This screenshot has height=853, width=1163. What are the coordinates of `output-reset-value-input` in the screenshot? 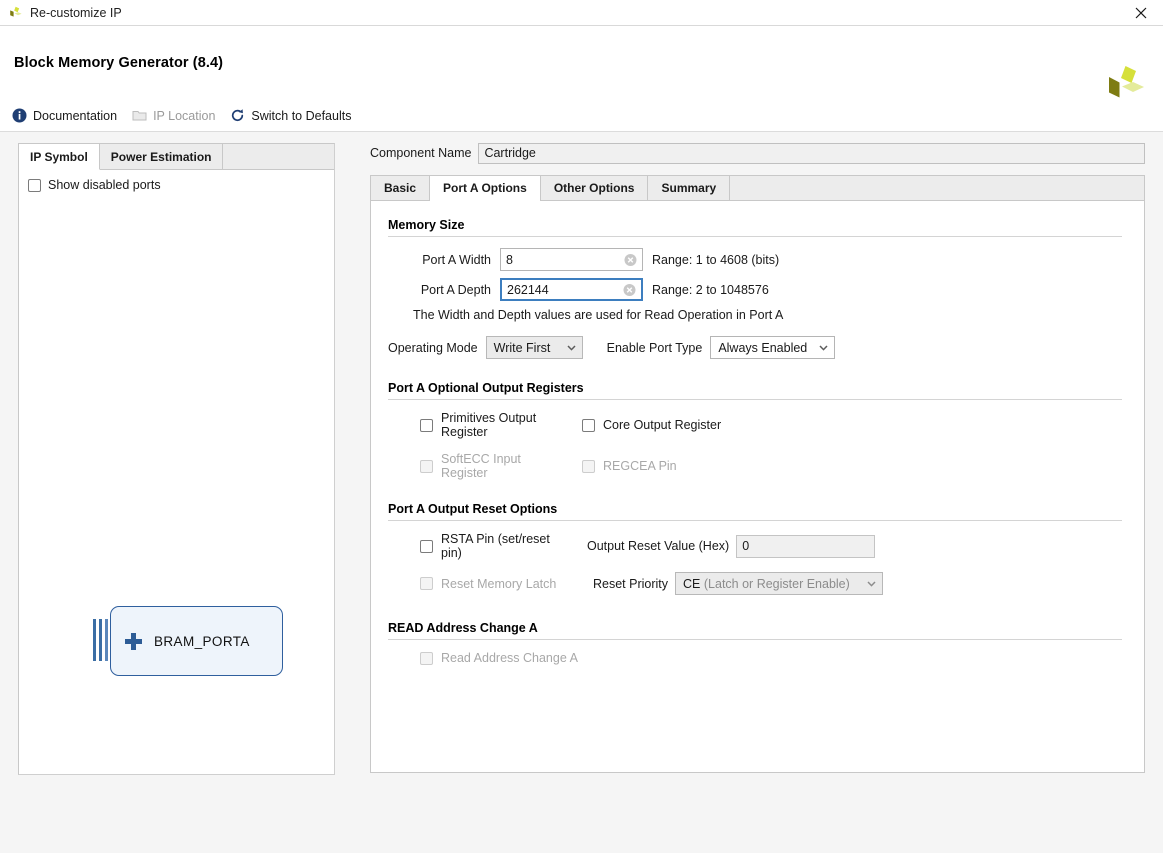 It's located at (806, 546).